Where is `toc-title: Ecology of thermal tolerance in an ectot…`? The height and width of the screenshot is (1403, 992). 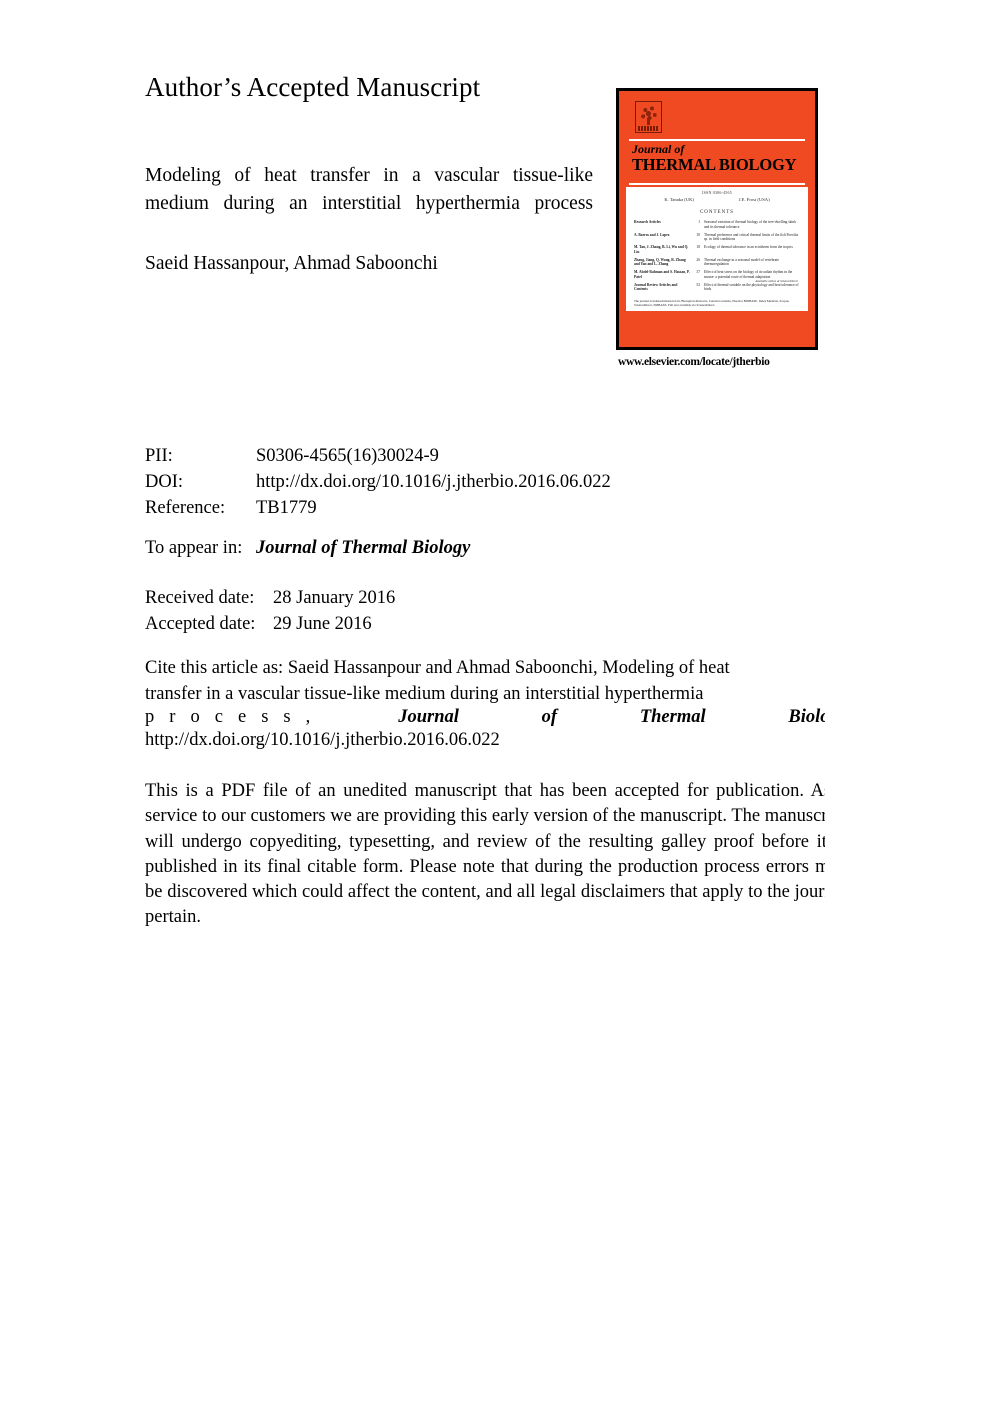
toc-title: Ecology of thermal tolerance in an ectot… is located at coordinates (748, 247).